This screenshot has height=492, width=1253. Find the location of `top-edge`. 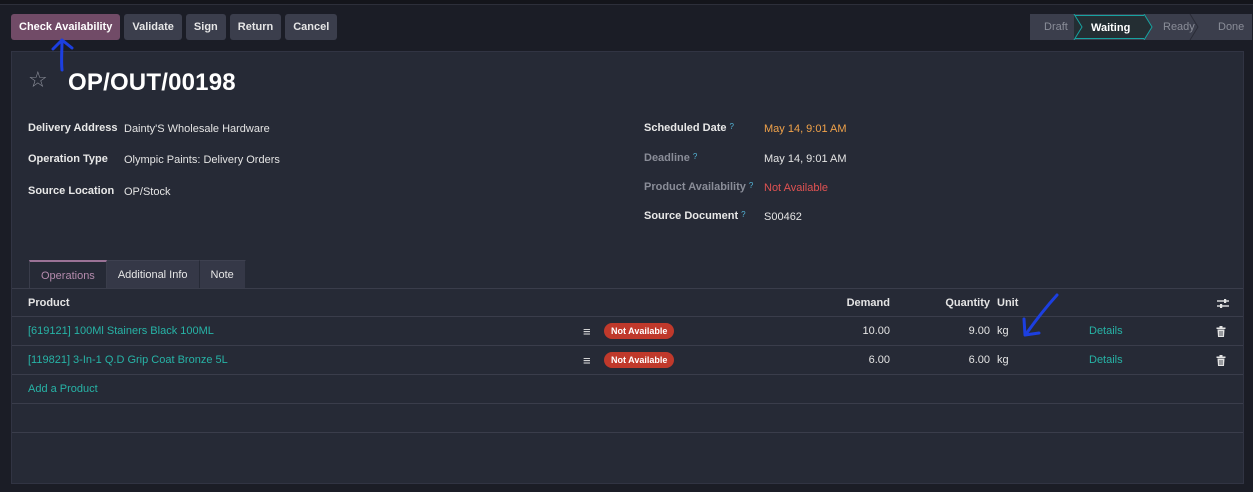

top-edge is located at coordinates (626, 2).